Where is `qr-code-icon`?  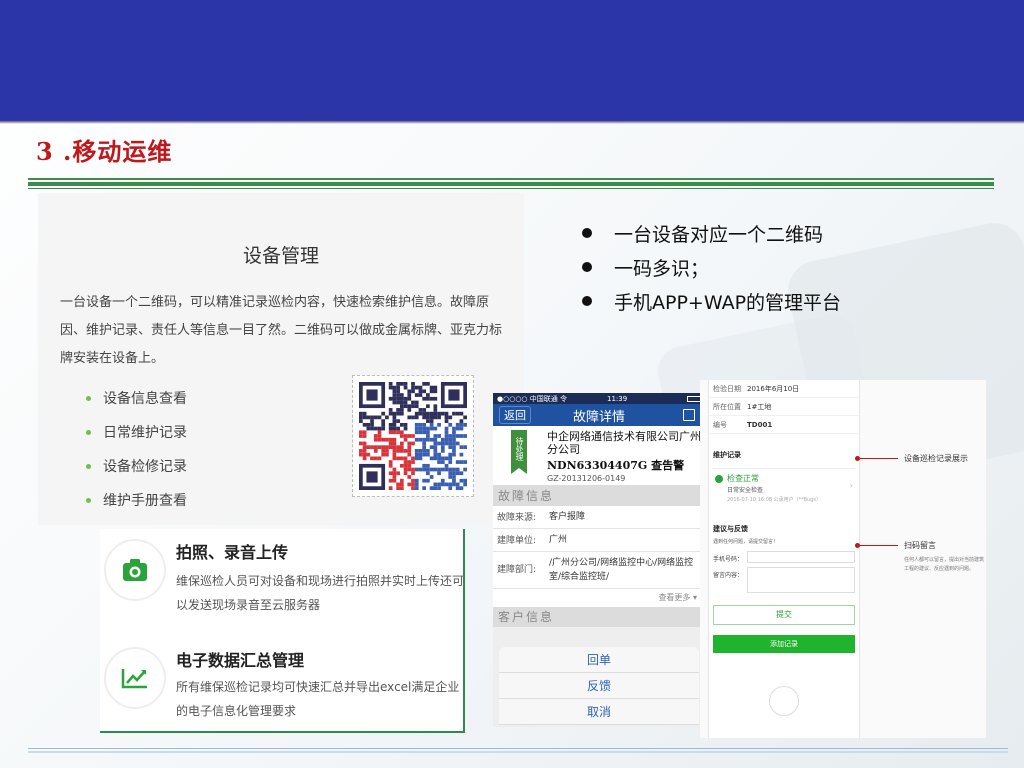
qr-code-icon is located at coordinates (413, 436).